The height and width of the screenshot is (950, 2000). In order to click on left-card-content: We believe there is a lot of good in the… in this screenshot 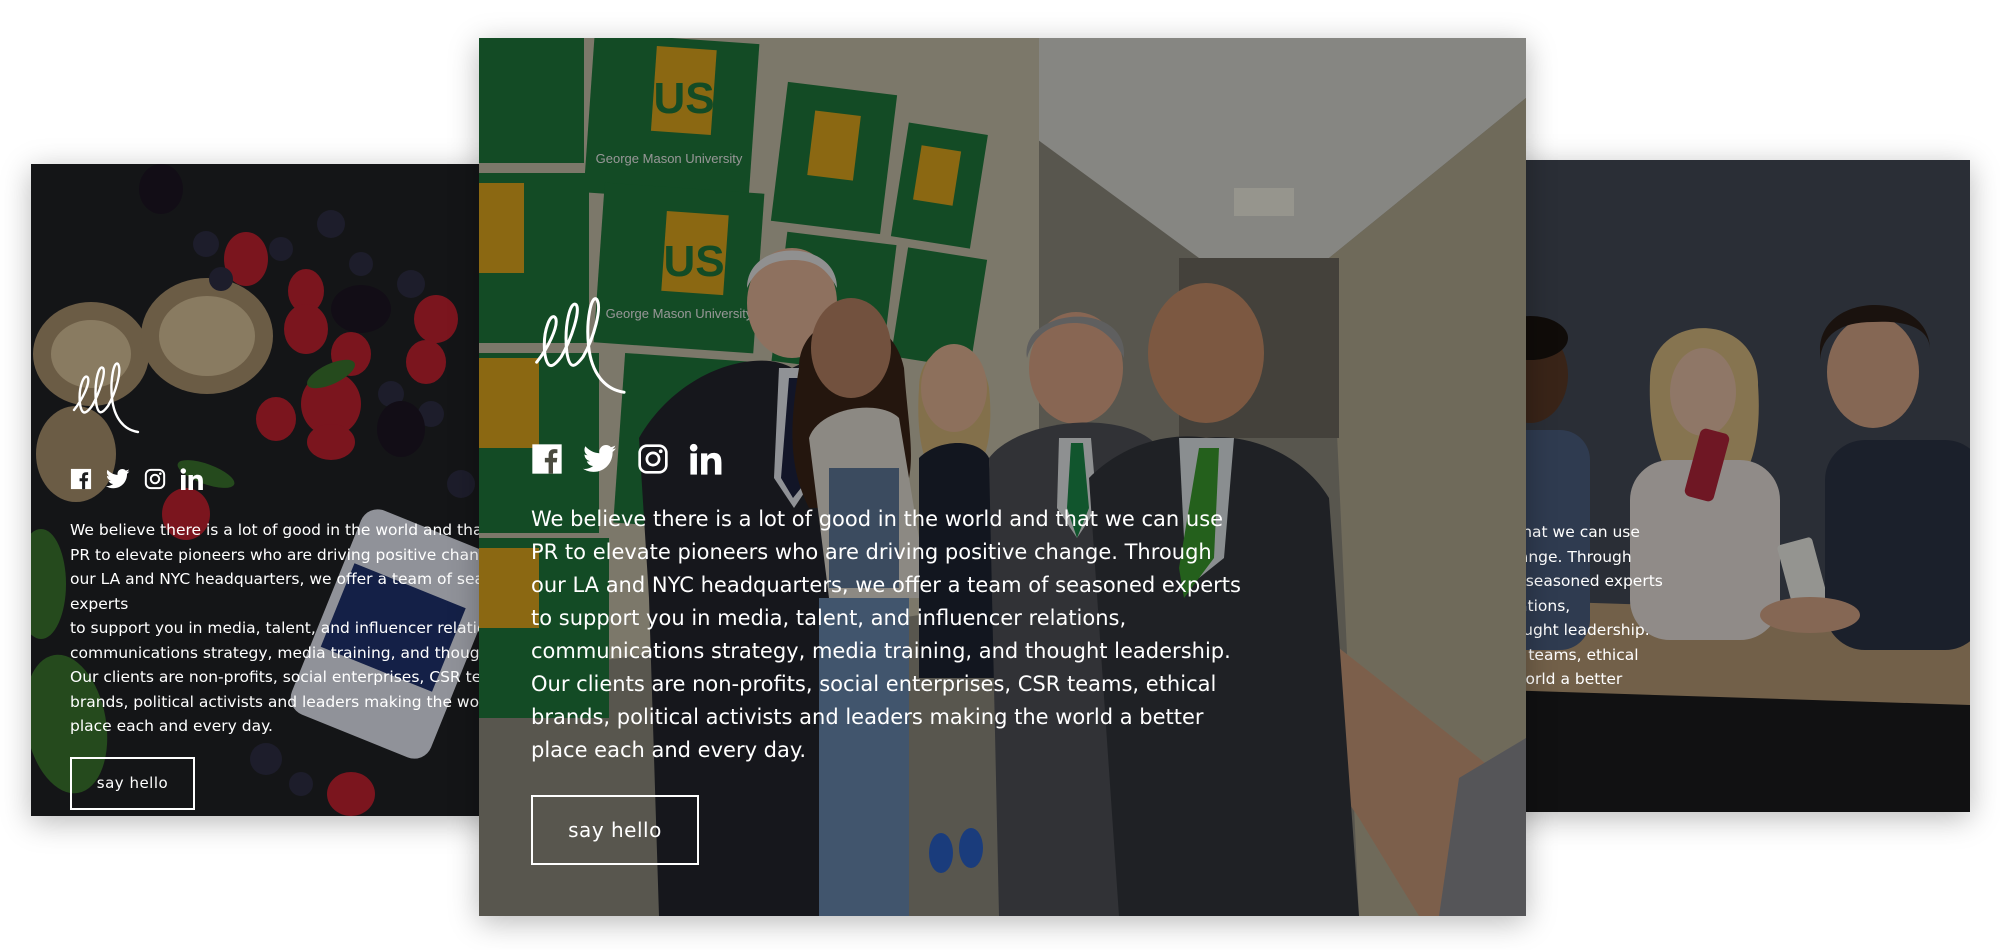, I will do `click(285, 581)`.